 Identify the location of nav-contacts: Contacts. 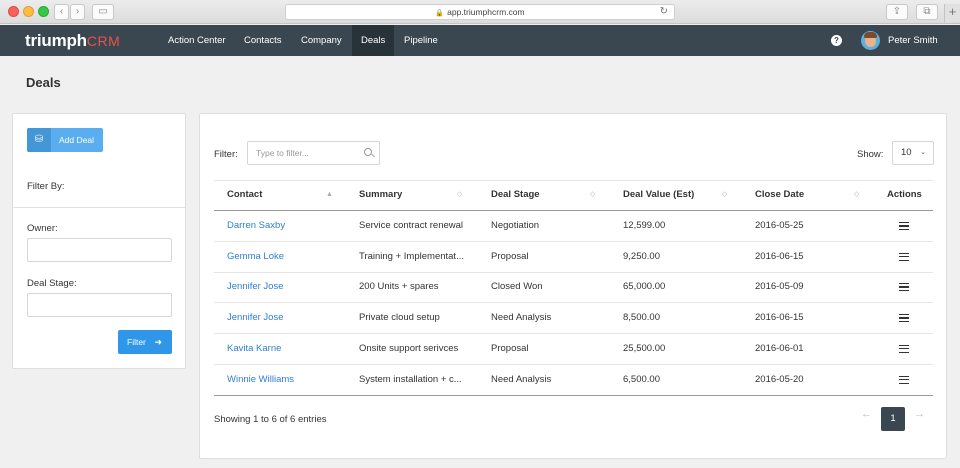
(263, 40).